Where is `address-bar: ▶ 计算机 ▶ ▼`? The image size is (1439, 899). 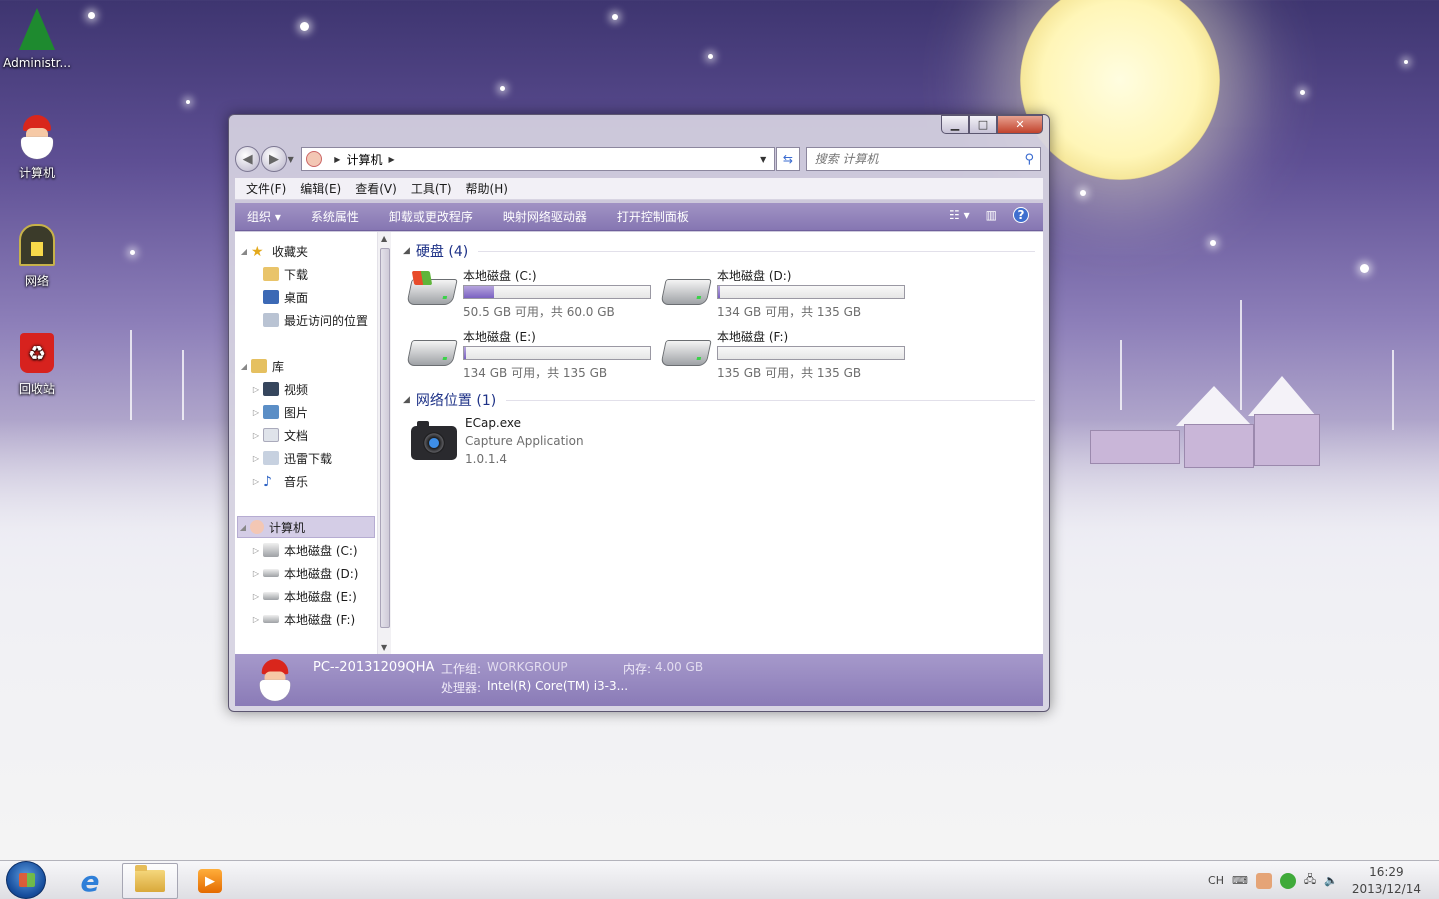 address-bar: ▶ 计算机 ▶ ▼ is located at coordinates (538, 159).